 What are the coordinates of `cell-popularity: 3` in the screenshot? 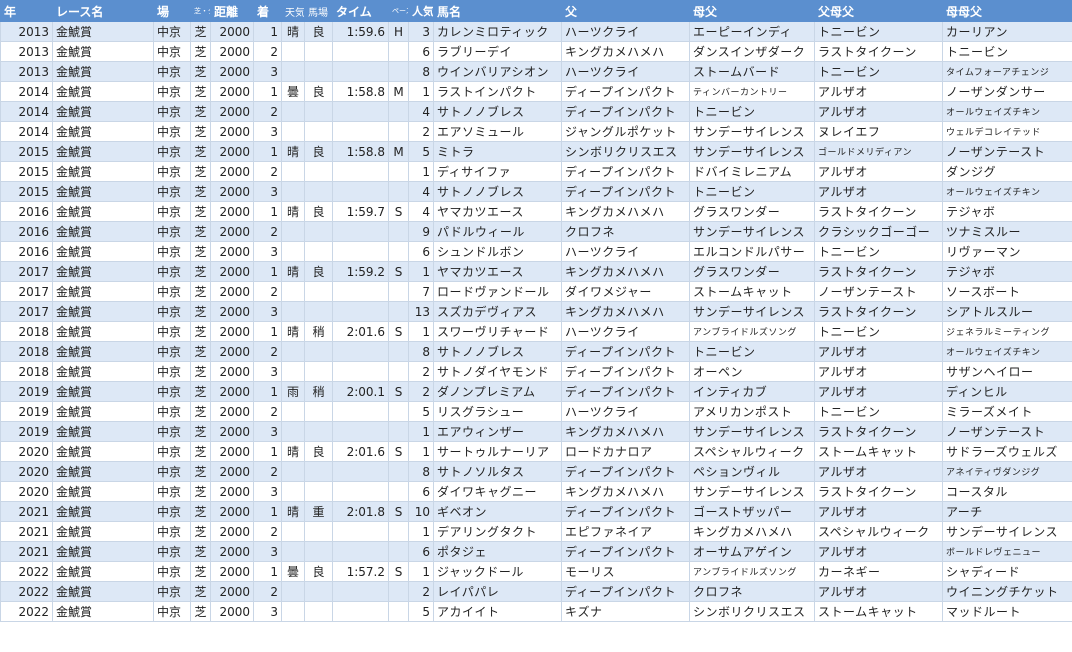 It's located at (421, 31).